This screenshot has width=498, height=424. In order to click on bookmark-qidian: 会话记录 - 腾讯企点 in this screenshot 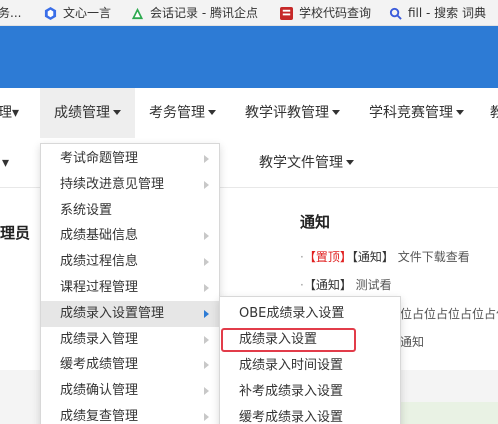, I will do `click(194, 13)`.